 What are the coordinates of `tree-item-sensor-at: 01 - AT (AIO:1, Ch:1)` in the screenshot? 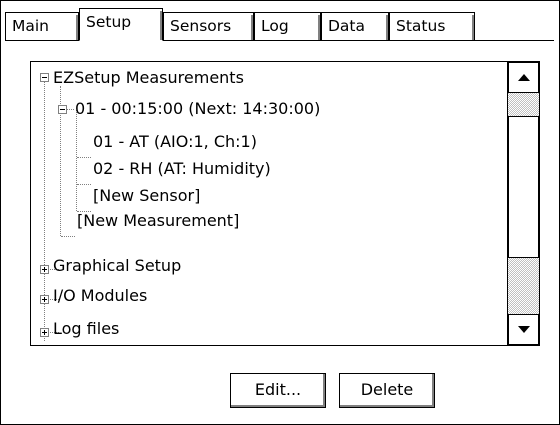 It's located at (175, 142).